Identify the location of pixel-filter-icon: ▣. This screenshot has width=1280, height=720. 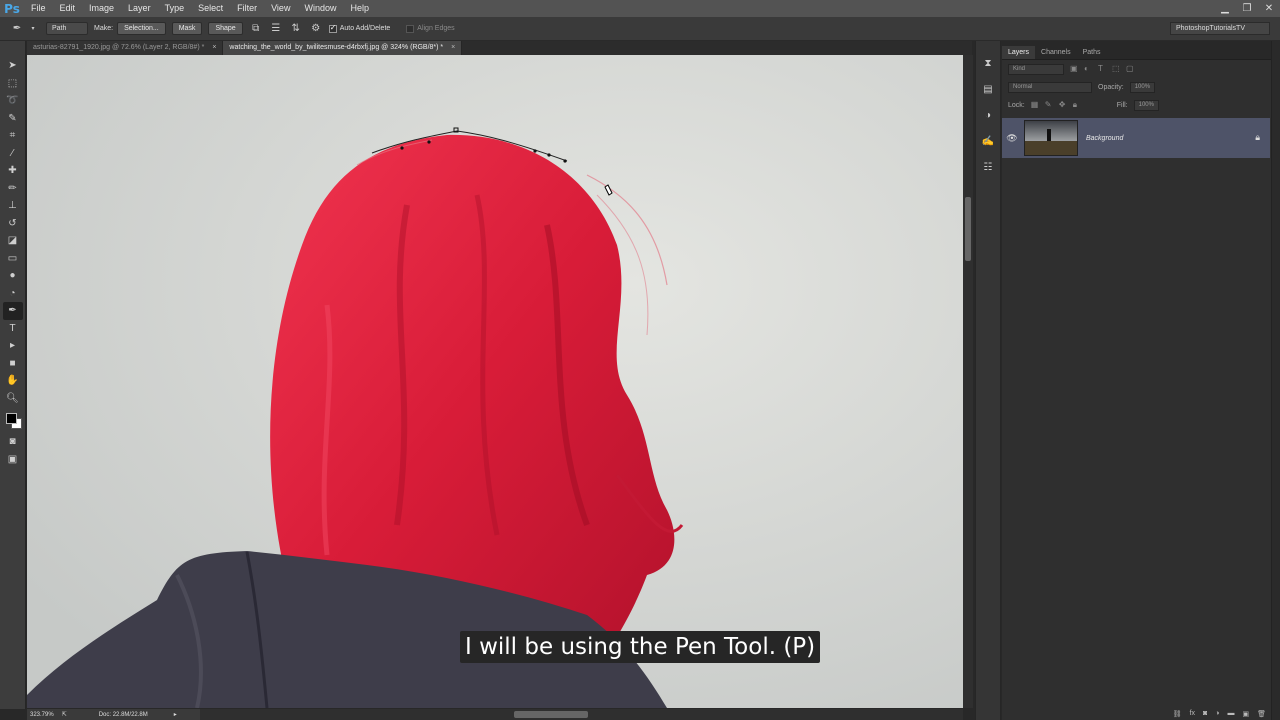
(1074, 69).